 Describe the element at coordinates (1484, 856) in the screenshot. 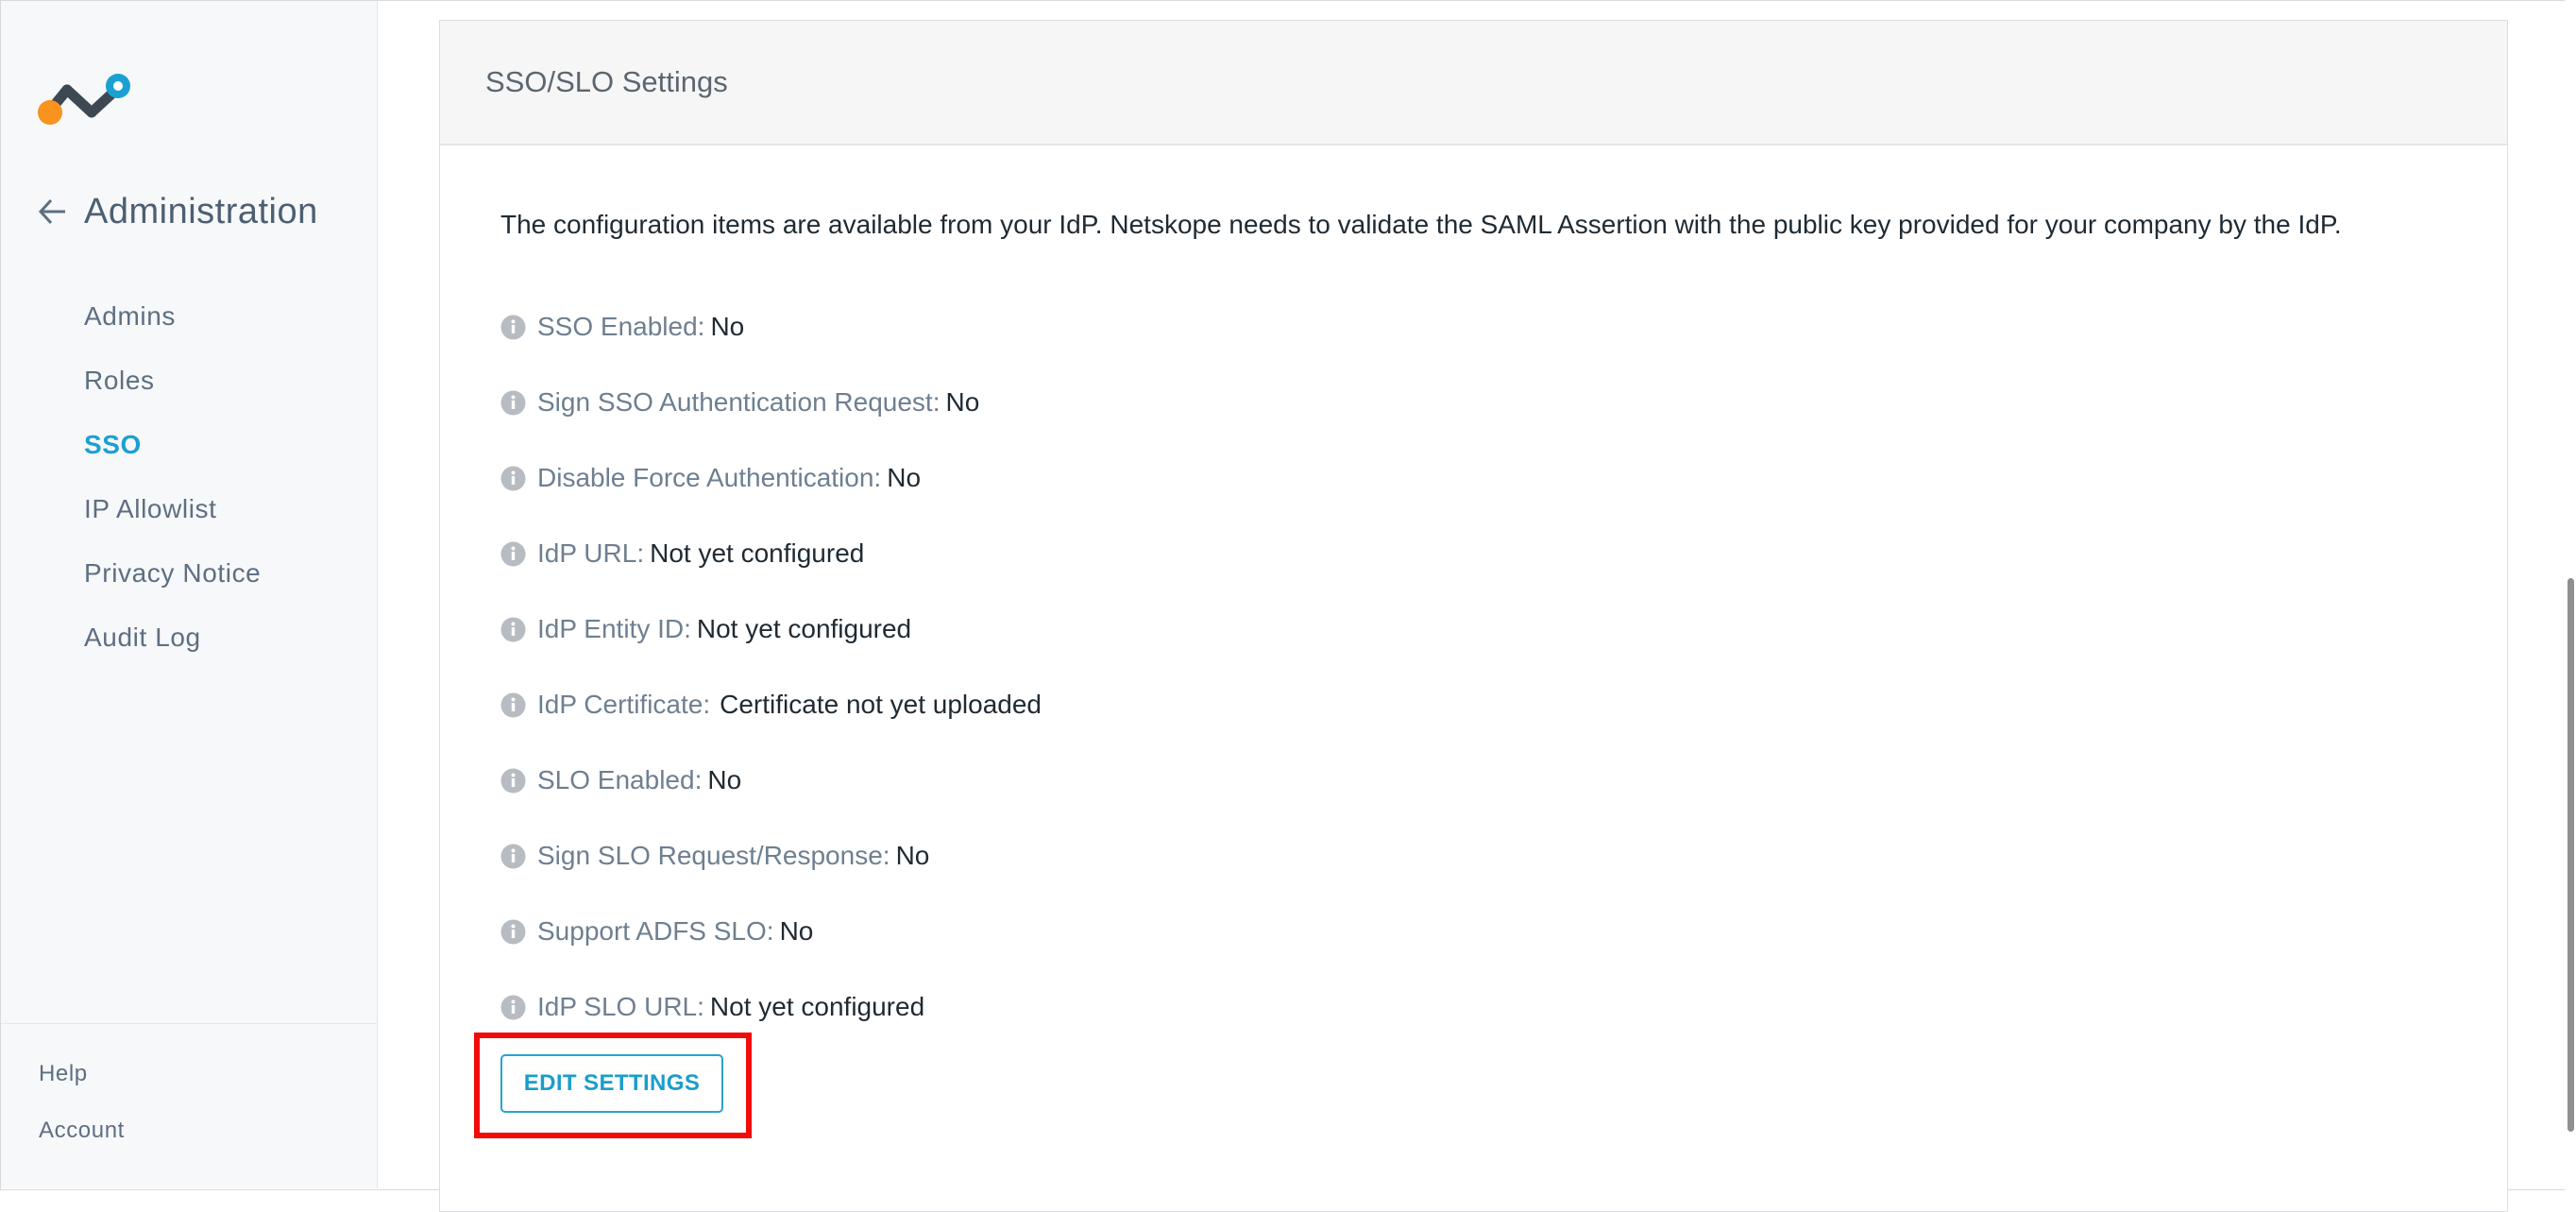

I see `field-sign-slo: Sign SLO Request/Response: No` at that location.